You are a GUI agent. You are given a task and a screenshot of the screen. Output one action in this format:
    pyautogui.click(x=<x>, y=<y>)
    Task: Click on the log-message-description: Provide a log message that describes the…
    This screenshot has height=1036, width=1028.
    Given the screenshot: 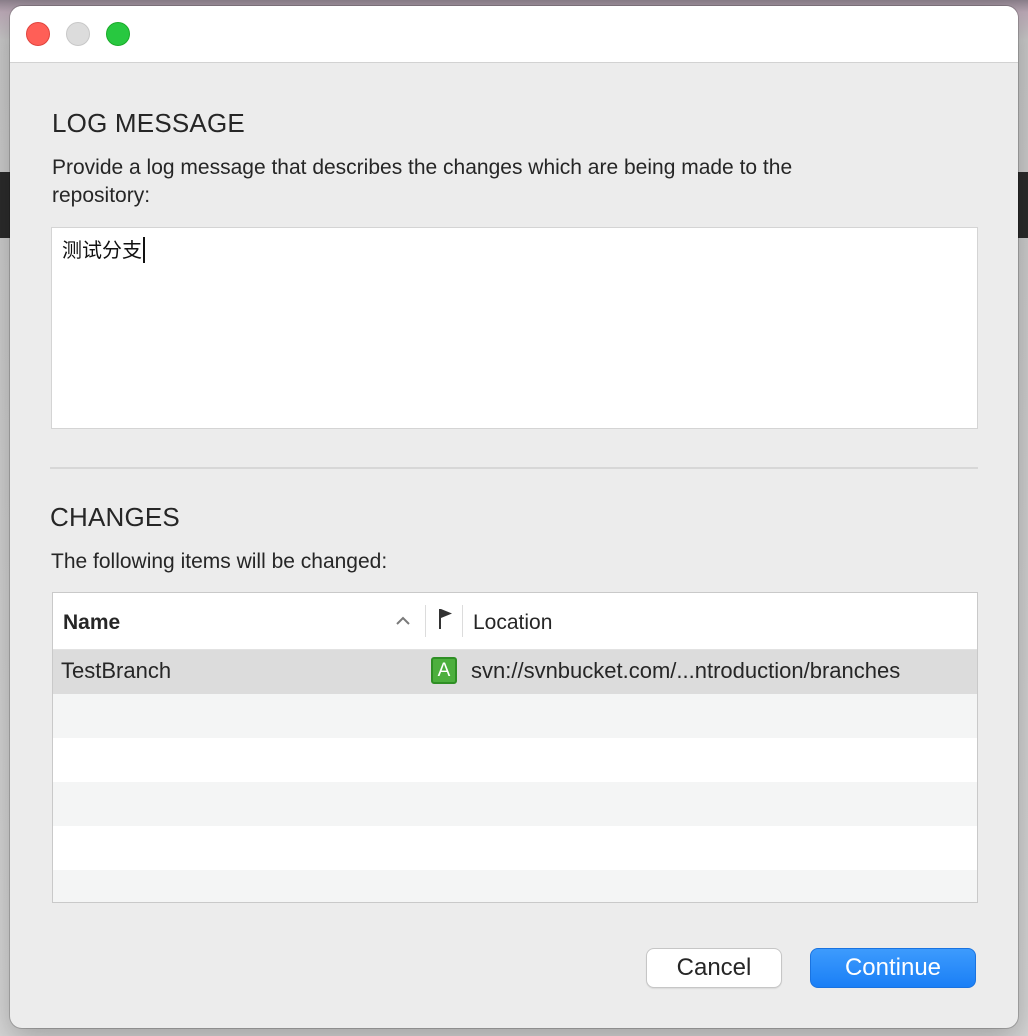 What is the action you would take?
    pyautogui.click(x=422, y=182)
    